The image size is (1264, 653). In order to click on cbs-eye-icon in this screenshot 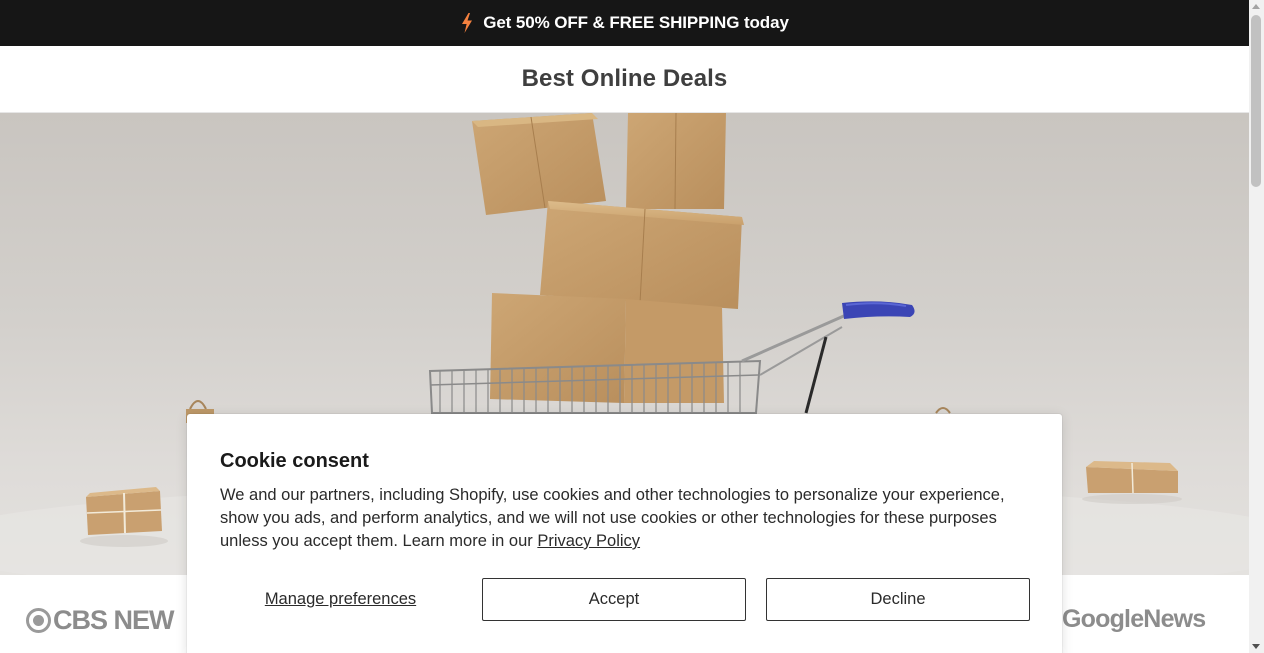, I will do `click(38, 620)`.